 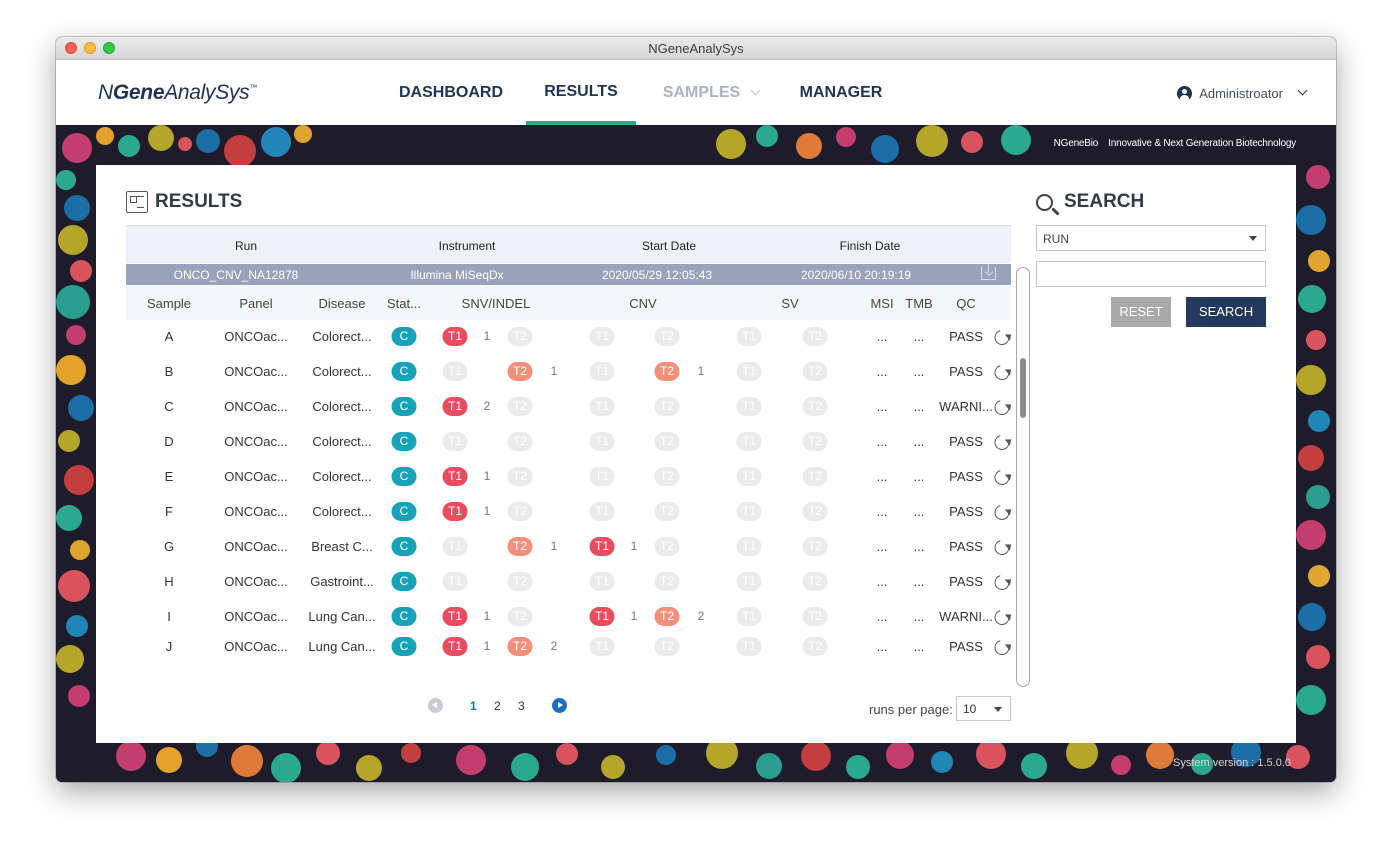 What do you see at coordinates (1242, 93) in the screenshot?
I see `user-menu: Administroator` at bounding box center [1242, 93].